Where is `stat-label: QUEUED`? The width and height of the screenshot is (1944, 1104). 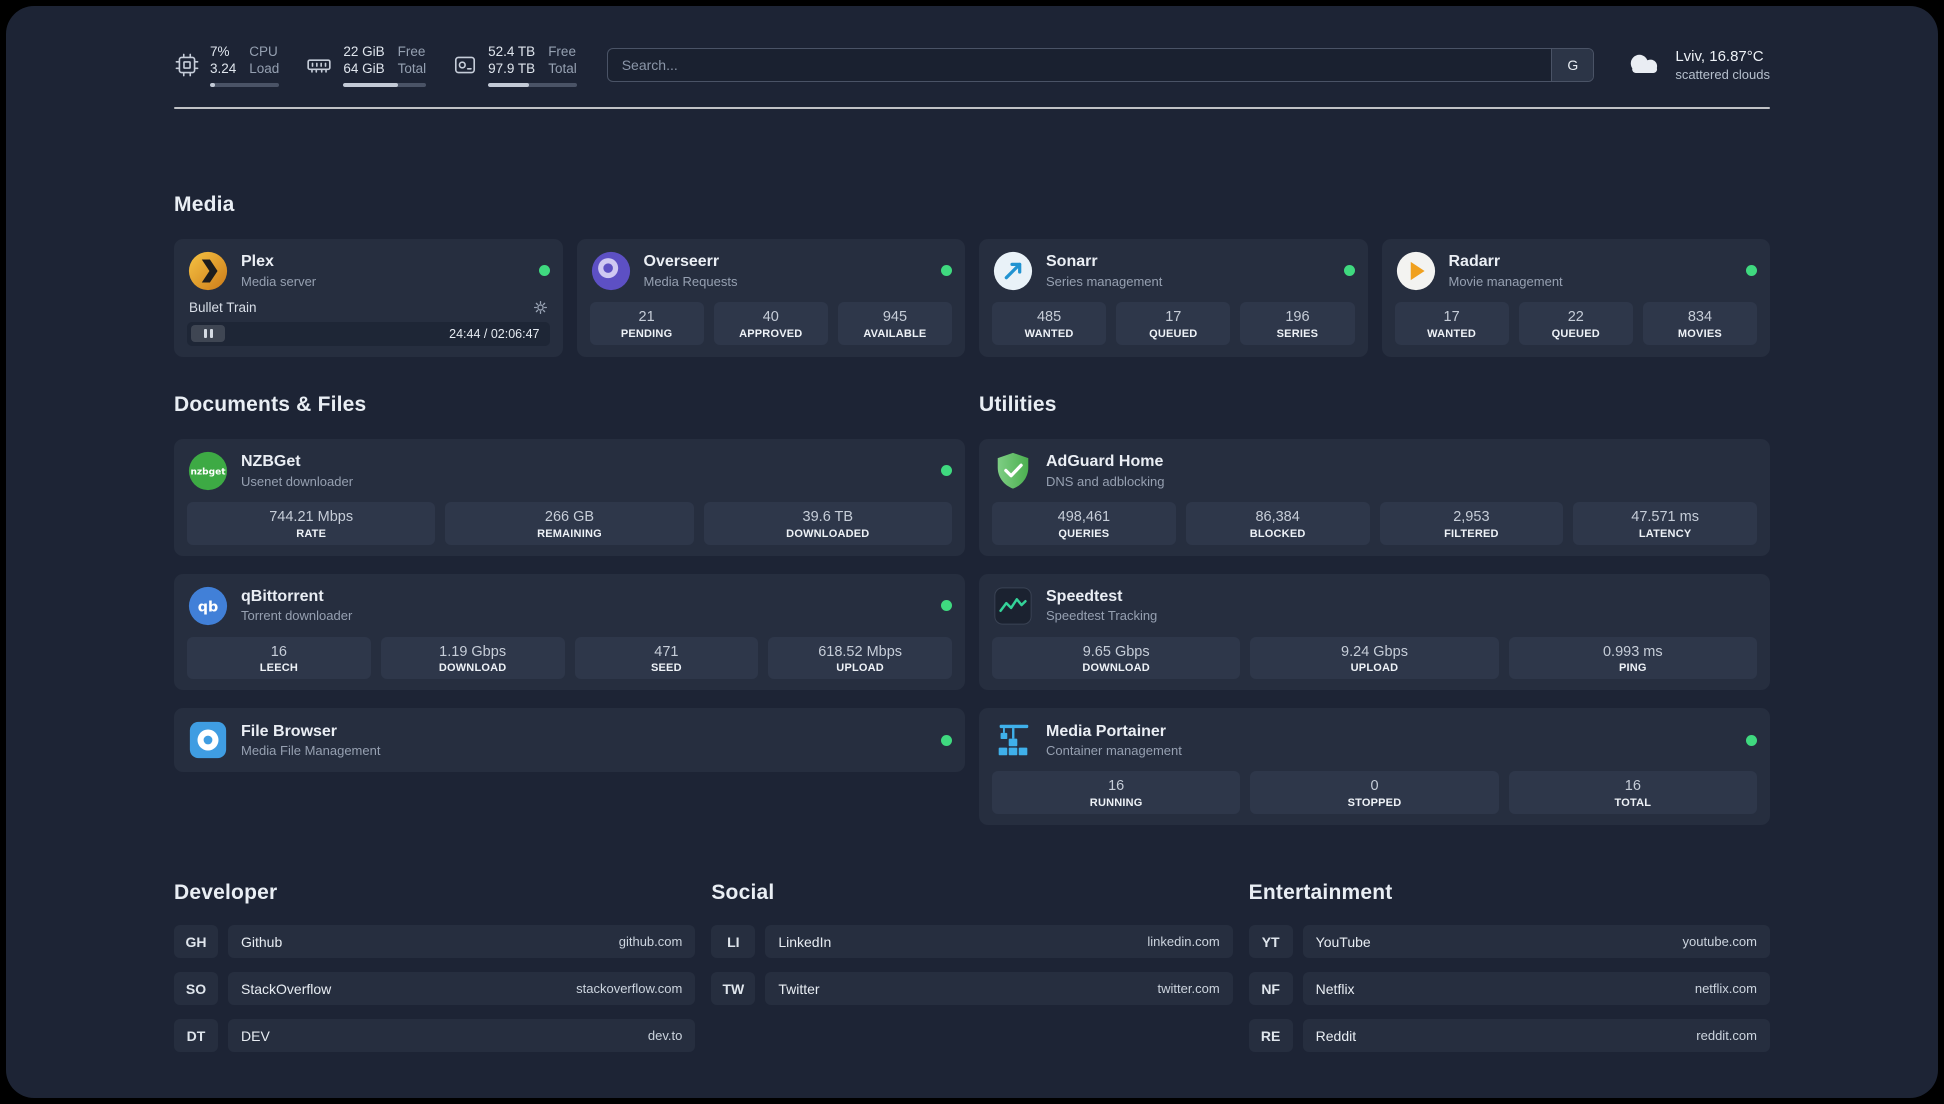
stat-label: QUEUED is located at coordinates (1575, 333).